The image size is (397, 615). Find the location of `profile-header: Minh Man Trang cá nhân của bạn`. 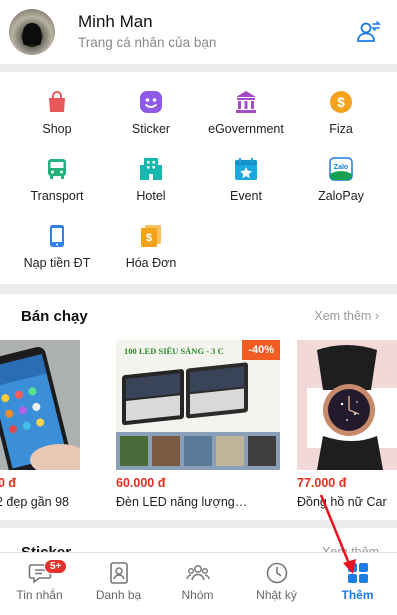

profile-header: Minh Man Trang cá nhân của bạn is located at coordinates (198, 32).